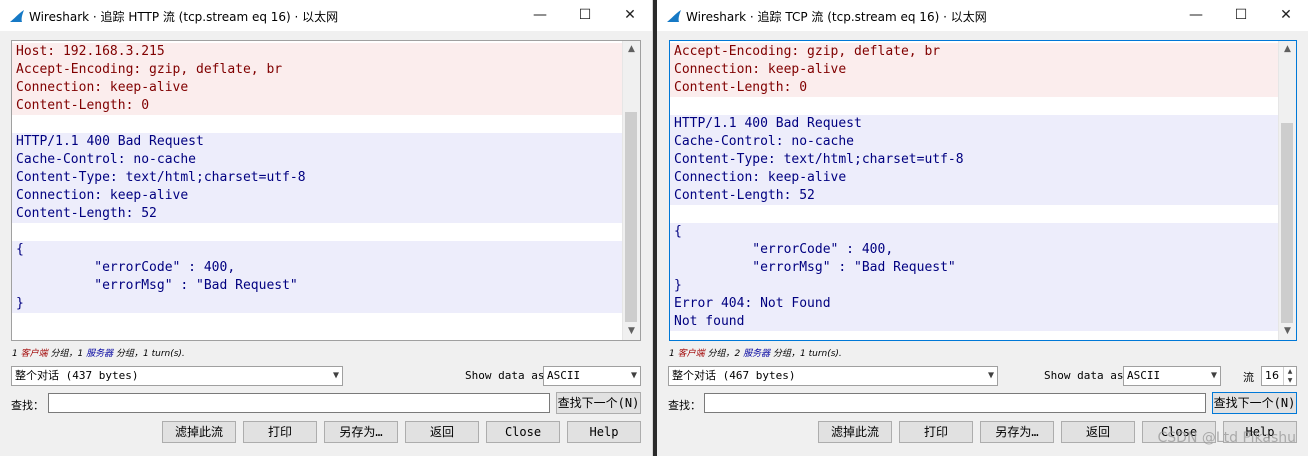  I want to click on packet-stats: 1 客户端 分组，1 服务器 分组，1 turn(s)., so click(98, 354).